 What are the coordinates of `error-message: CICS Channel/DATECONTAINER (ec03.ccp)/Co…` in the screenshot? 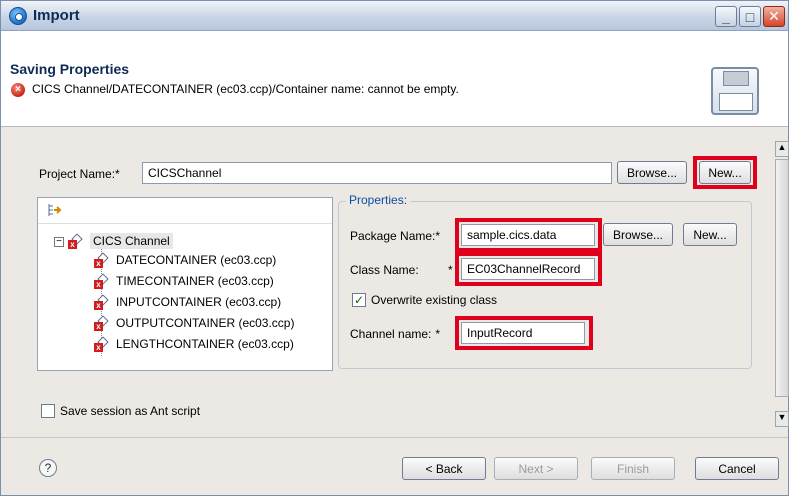 It's located at (245, 89).